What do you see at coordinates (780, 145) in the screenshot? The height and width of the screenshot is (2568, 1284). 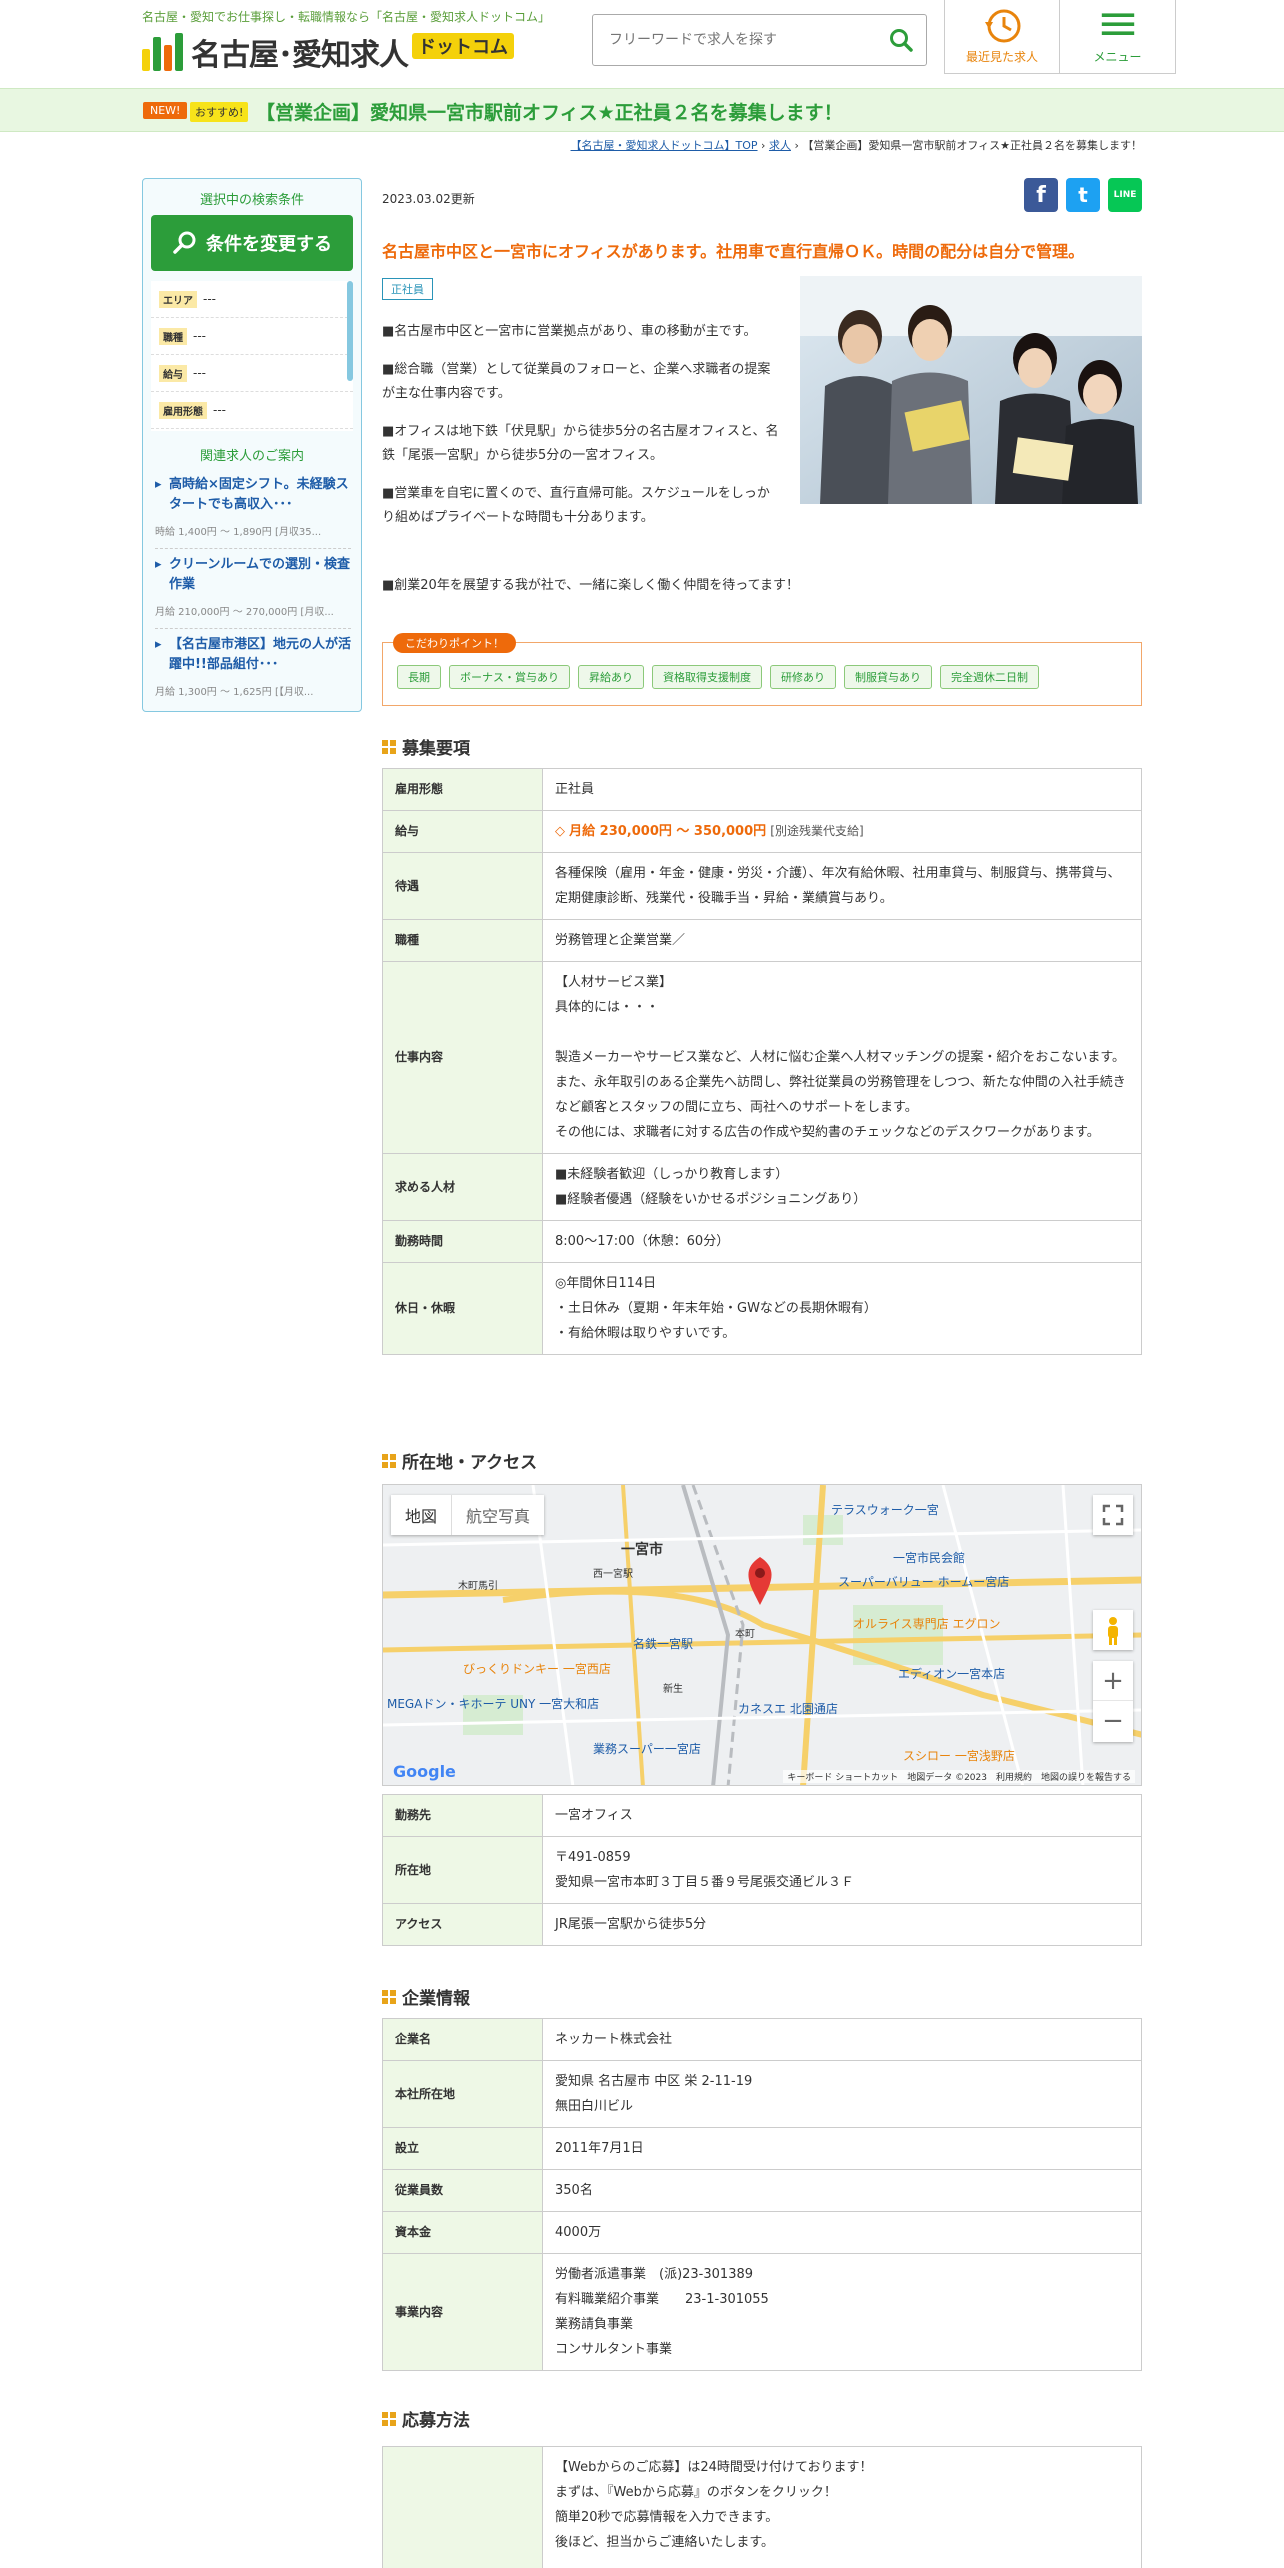 I see `breadcrumb-jobs-link: 求人` at bounding box center [780, 145].